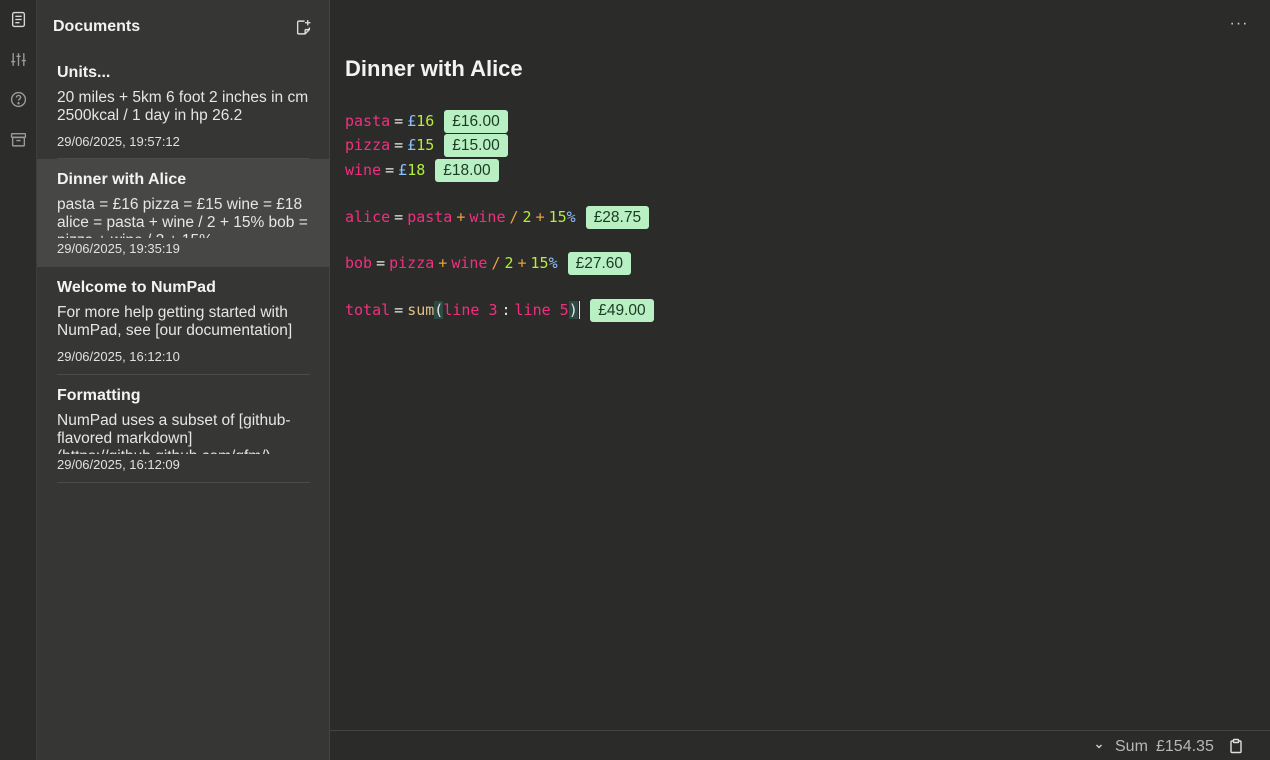  Describe the element at coordinates (599, 263) in the screenshot. I see `result-badge: £27.60` at that location.